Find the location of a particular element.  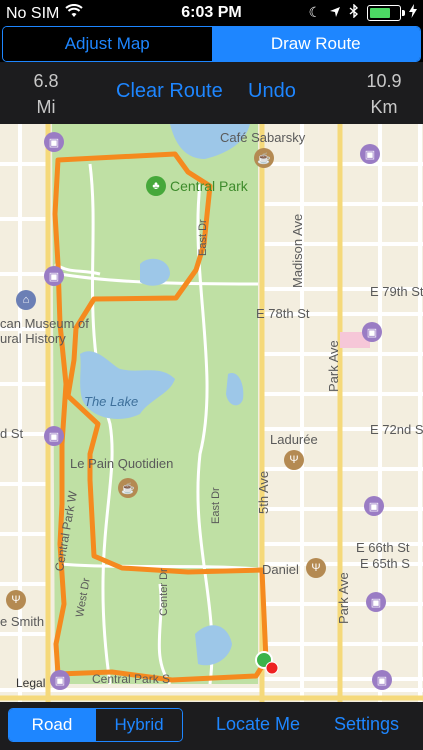

clear-route-button: Clear Route is located at coordinates (169, 91).